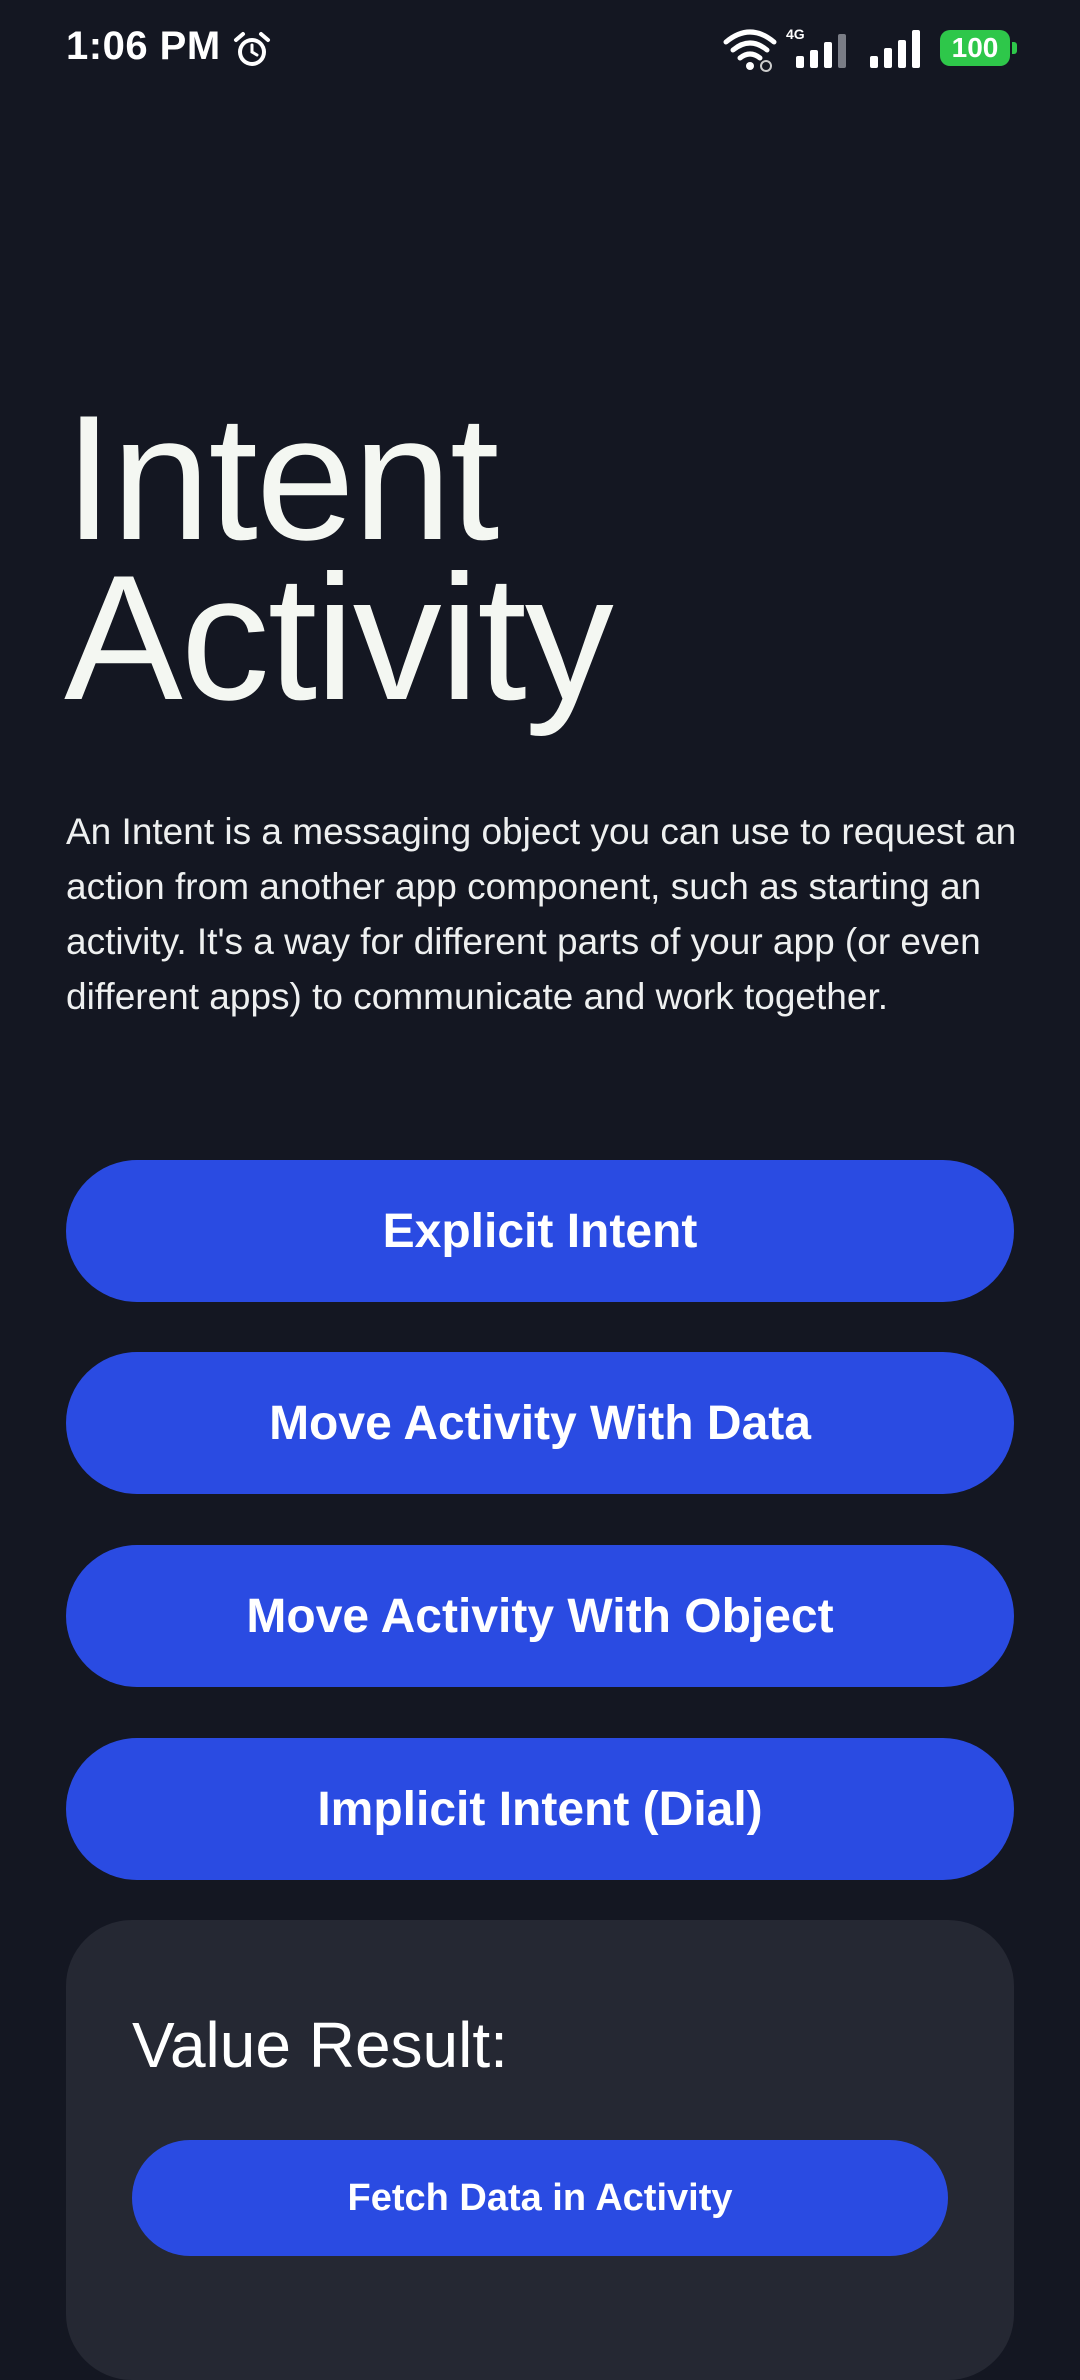 The width and height of the screenshot is (1080, 2380). What do you see at coordinates (821, 51) in the screenshot?
I see `cell-signal-icon` at bounding box center [821, 51].